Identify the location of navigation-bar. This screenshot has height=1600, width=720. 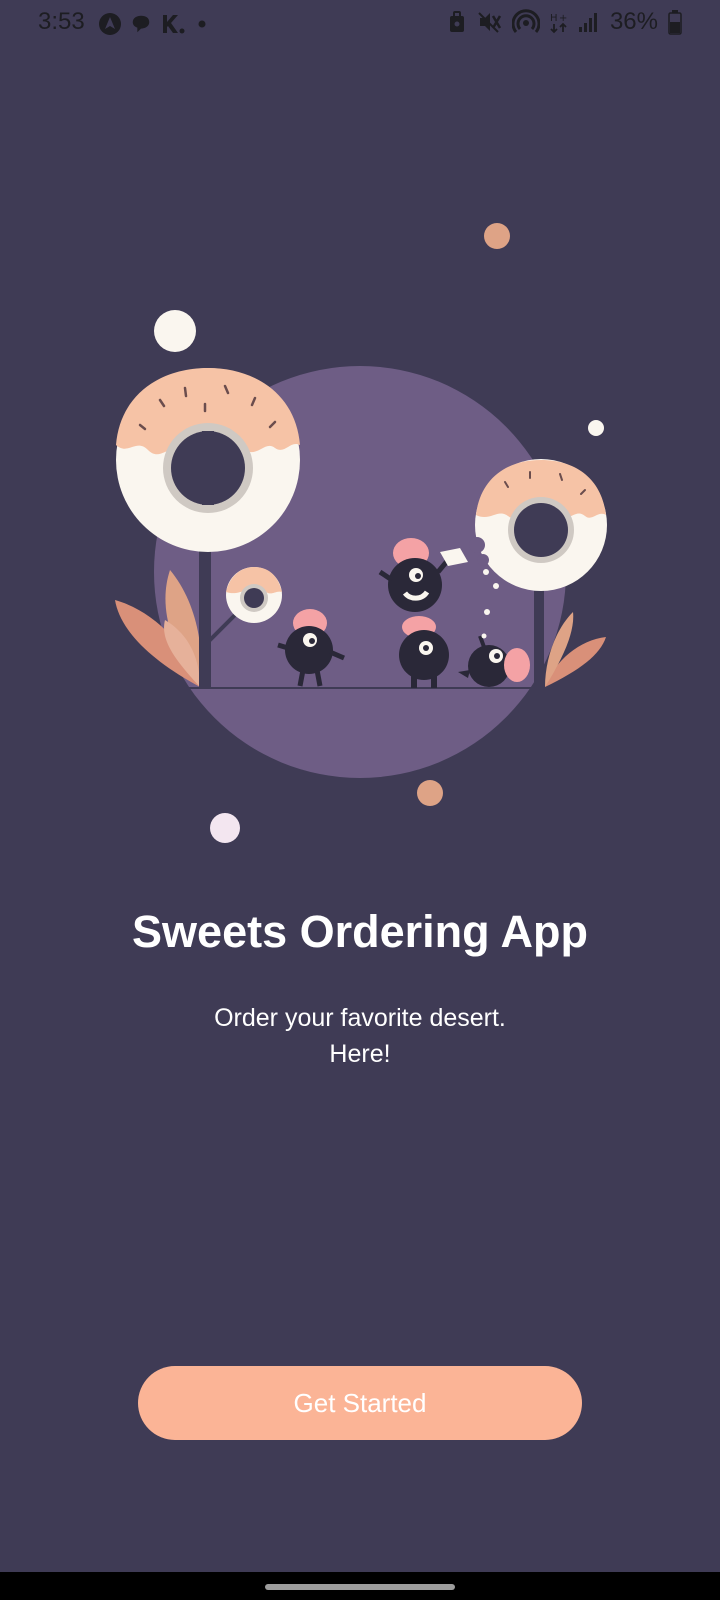
(360, 1586).